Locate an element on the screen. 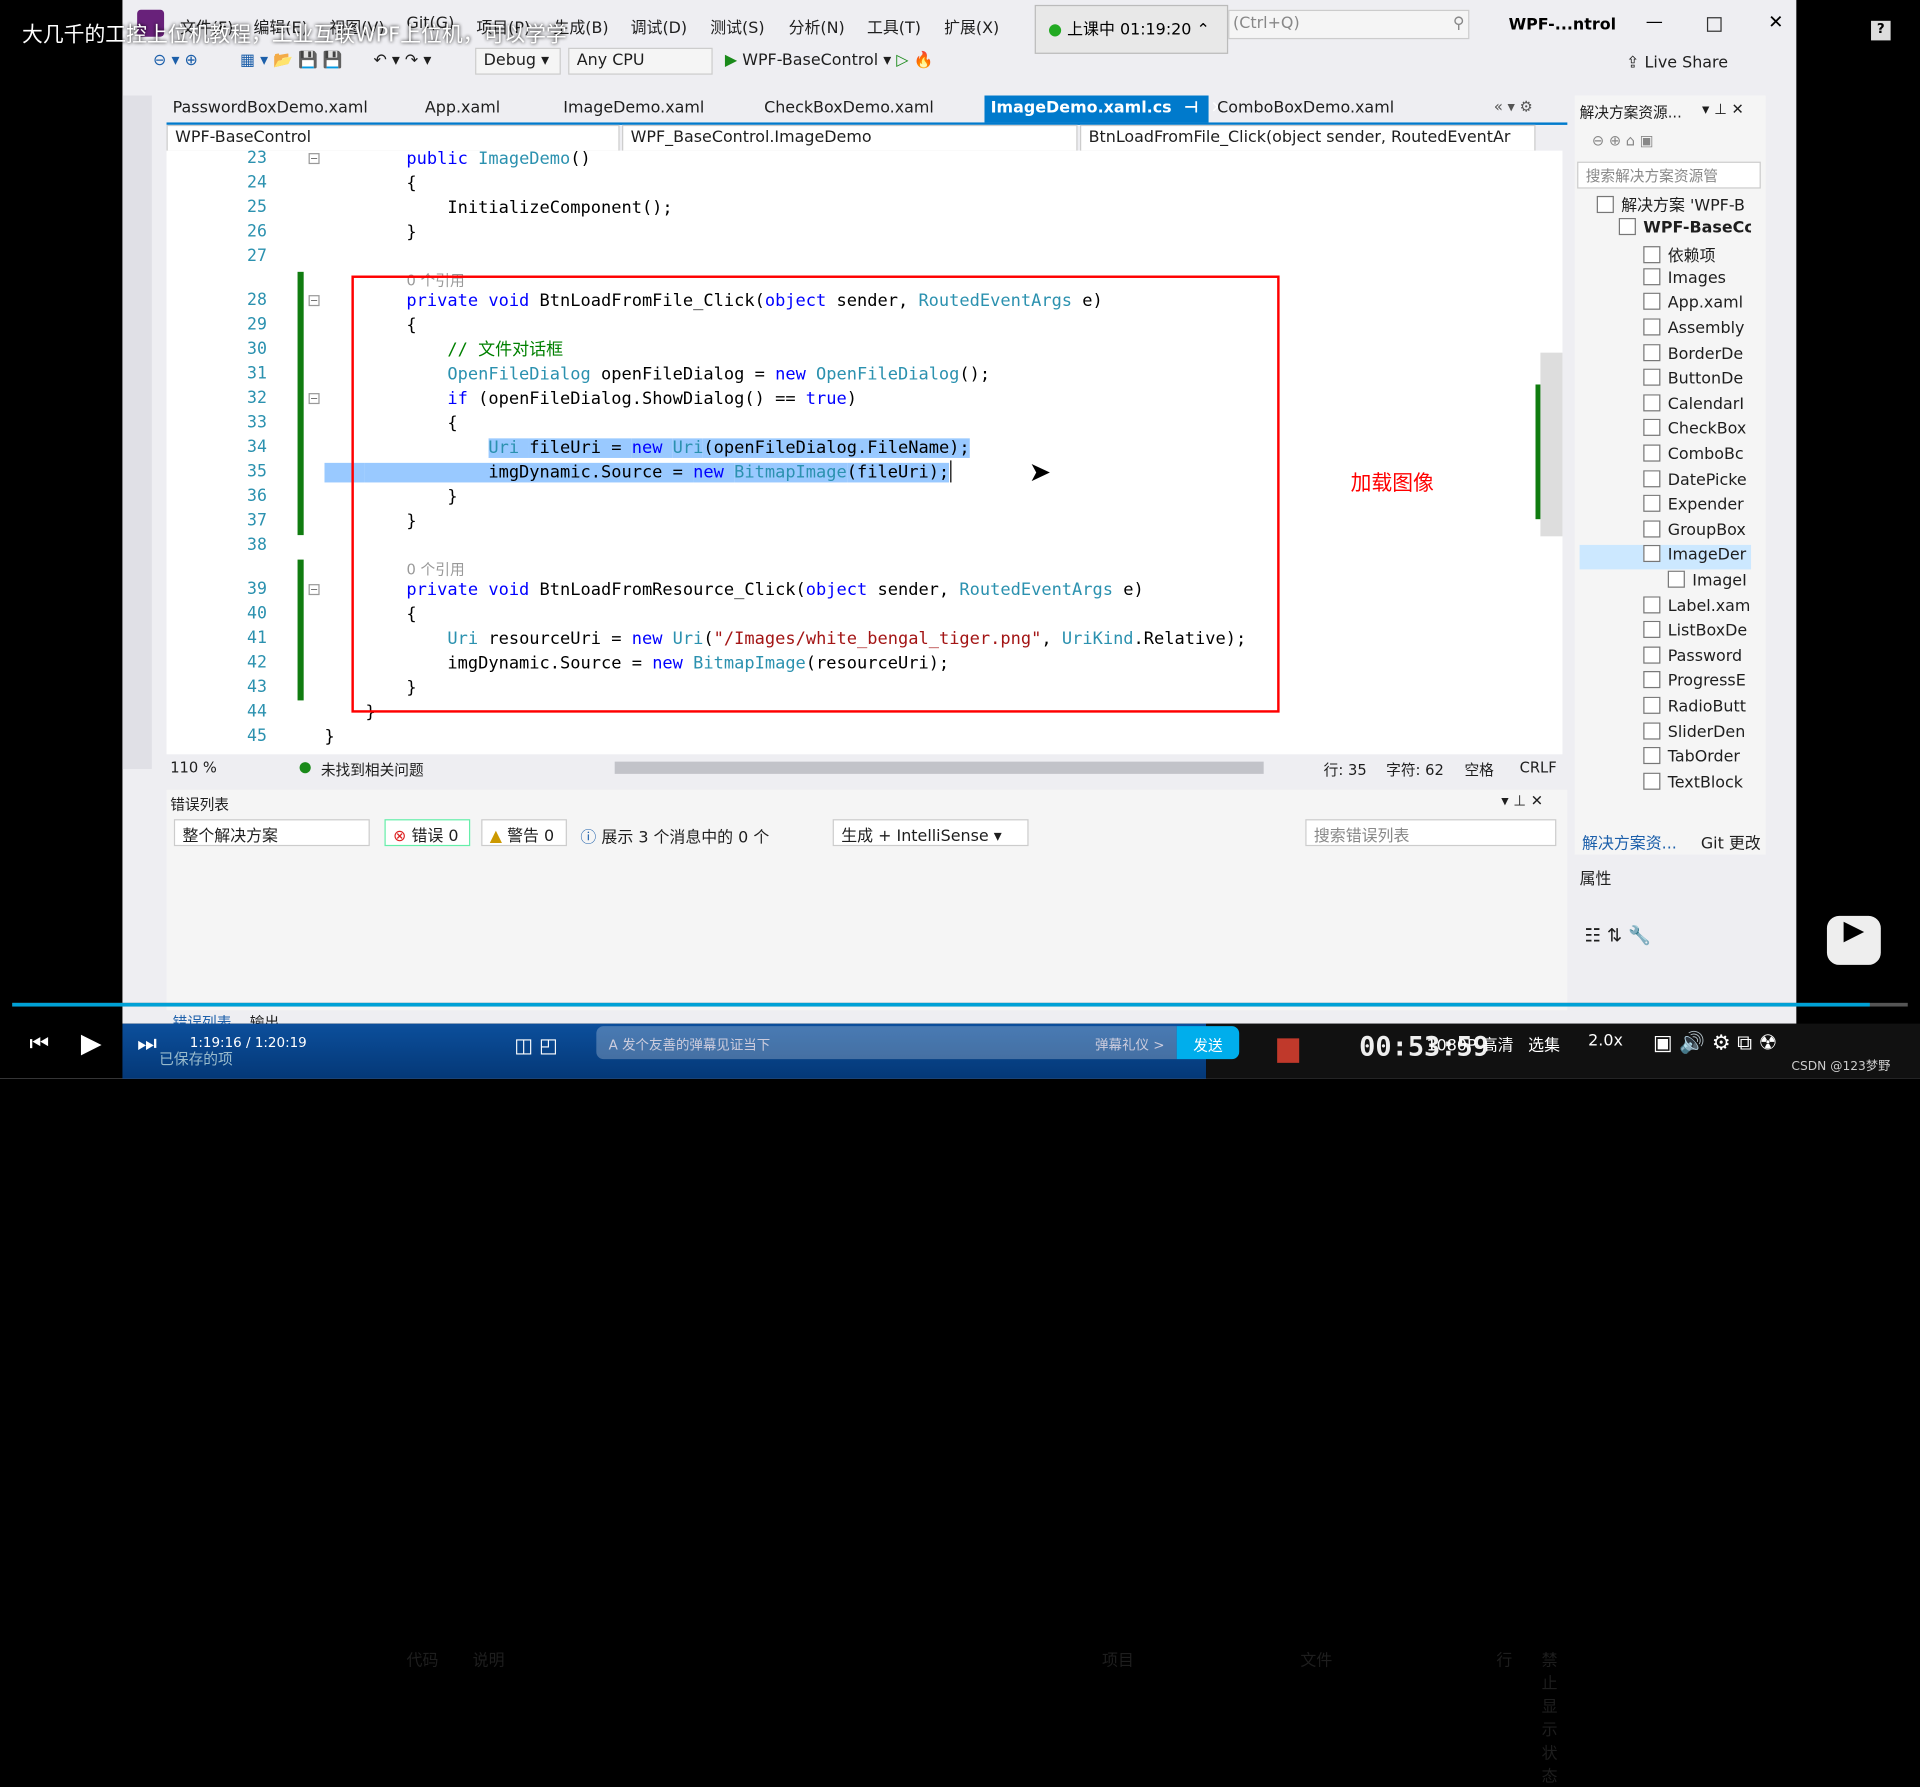 The width and height of the screenshot is (1920, 1787). tree-item: ButtonDe is located at coordinates (1665, 380).